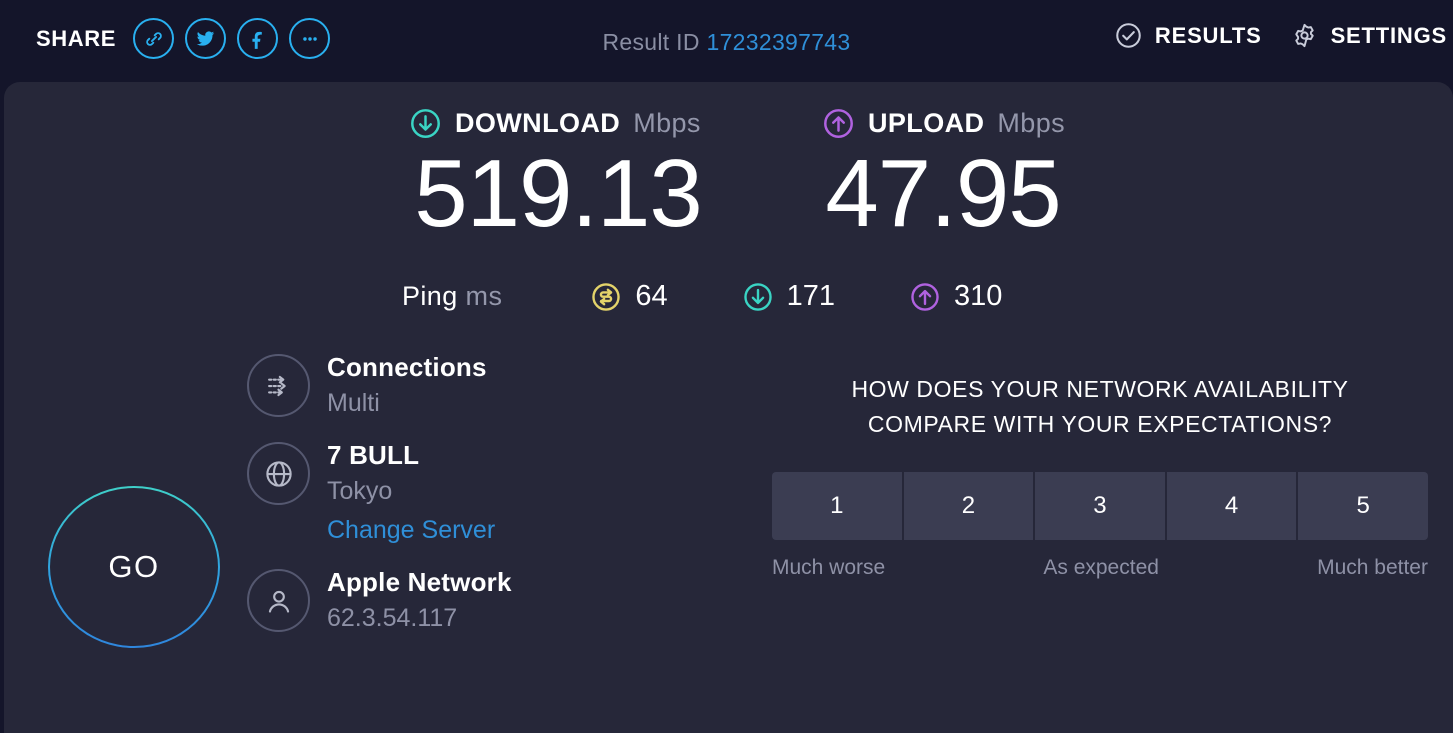 Image resolution: width=1453 pixels, height=733 pixels. Describe the element at coordinates (1128, 35) in the screenshot. I see `check-circle-icon` at that location.